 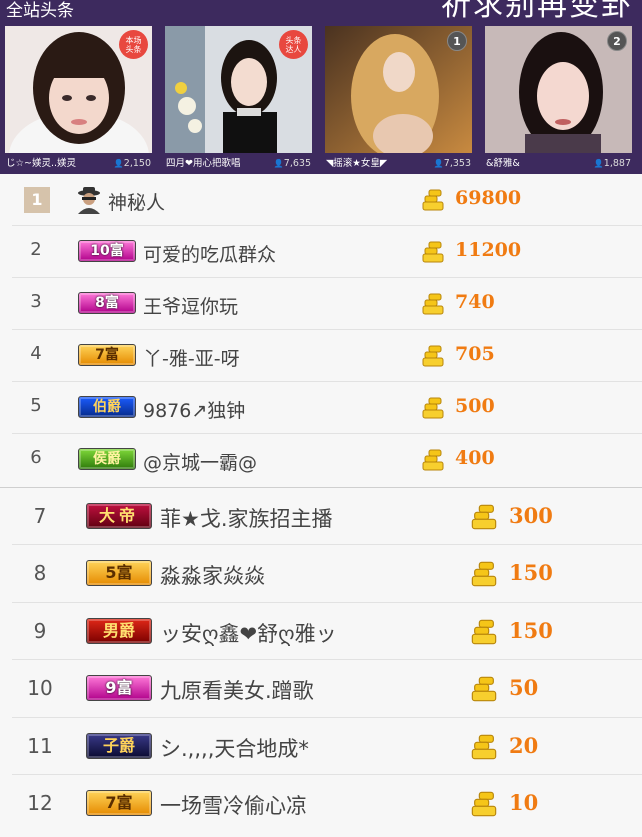 What do you see at coordinates (40, 803) in the screenshot?
I see `rank-number: 12` at bounding box center [40, 803].